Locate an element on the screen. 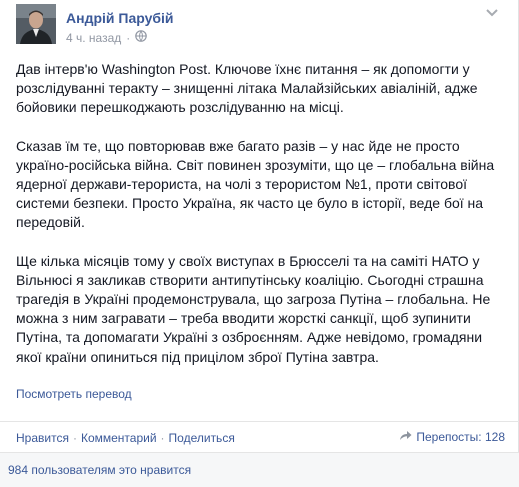 Image resolution: width=519 pixels, height=487 pixels. shares-count: Перепосты: 128 is located at coordinates (452, 437).